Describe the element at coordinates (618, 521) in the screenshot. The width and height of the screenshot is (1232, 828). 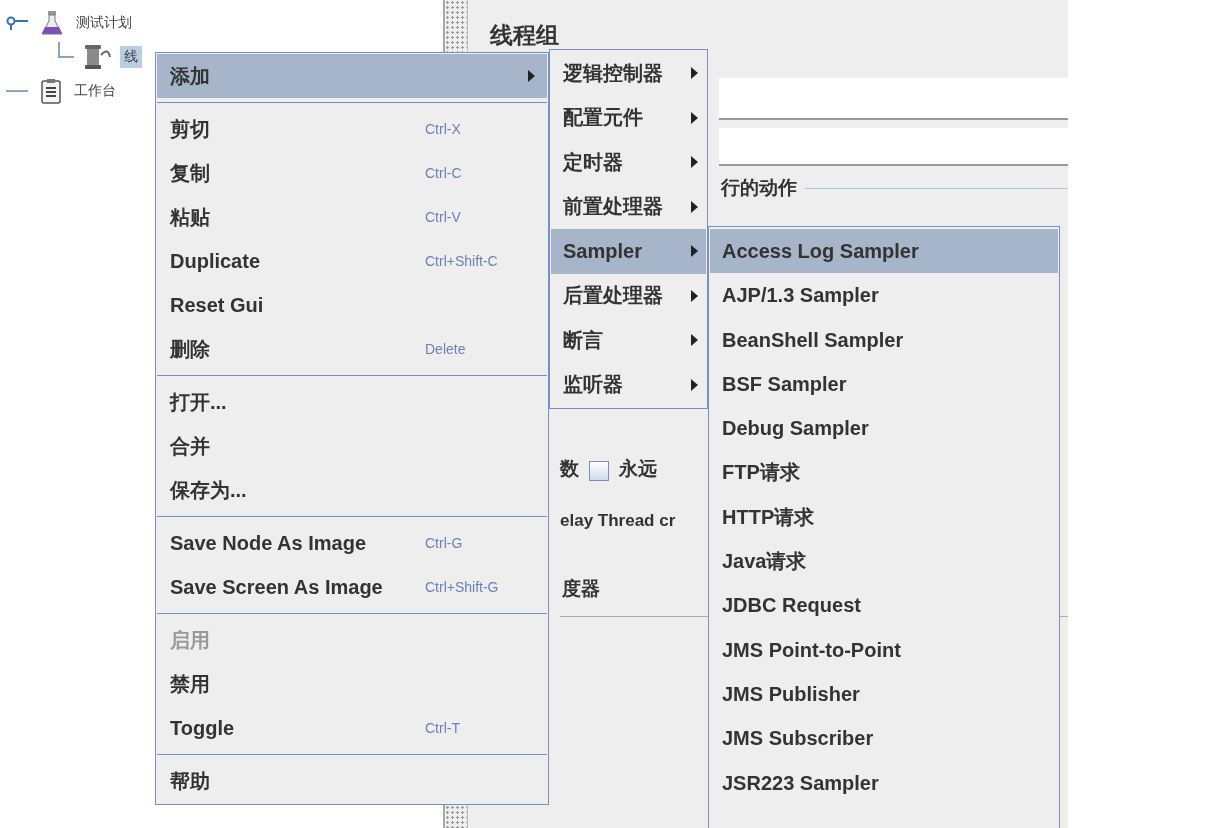
I see `delay-label: elay Thread cr` at that location.